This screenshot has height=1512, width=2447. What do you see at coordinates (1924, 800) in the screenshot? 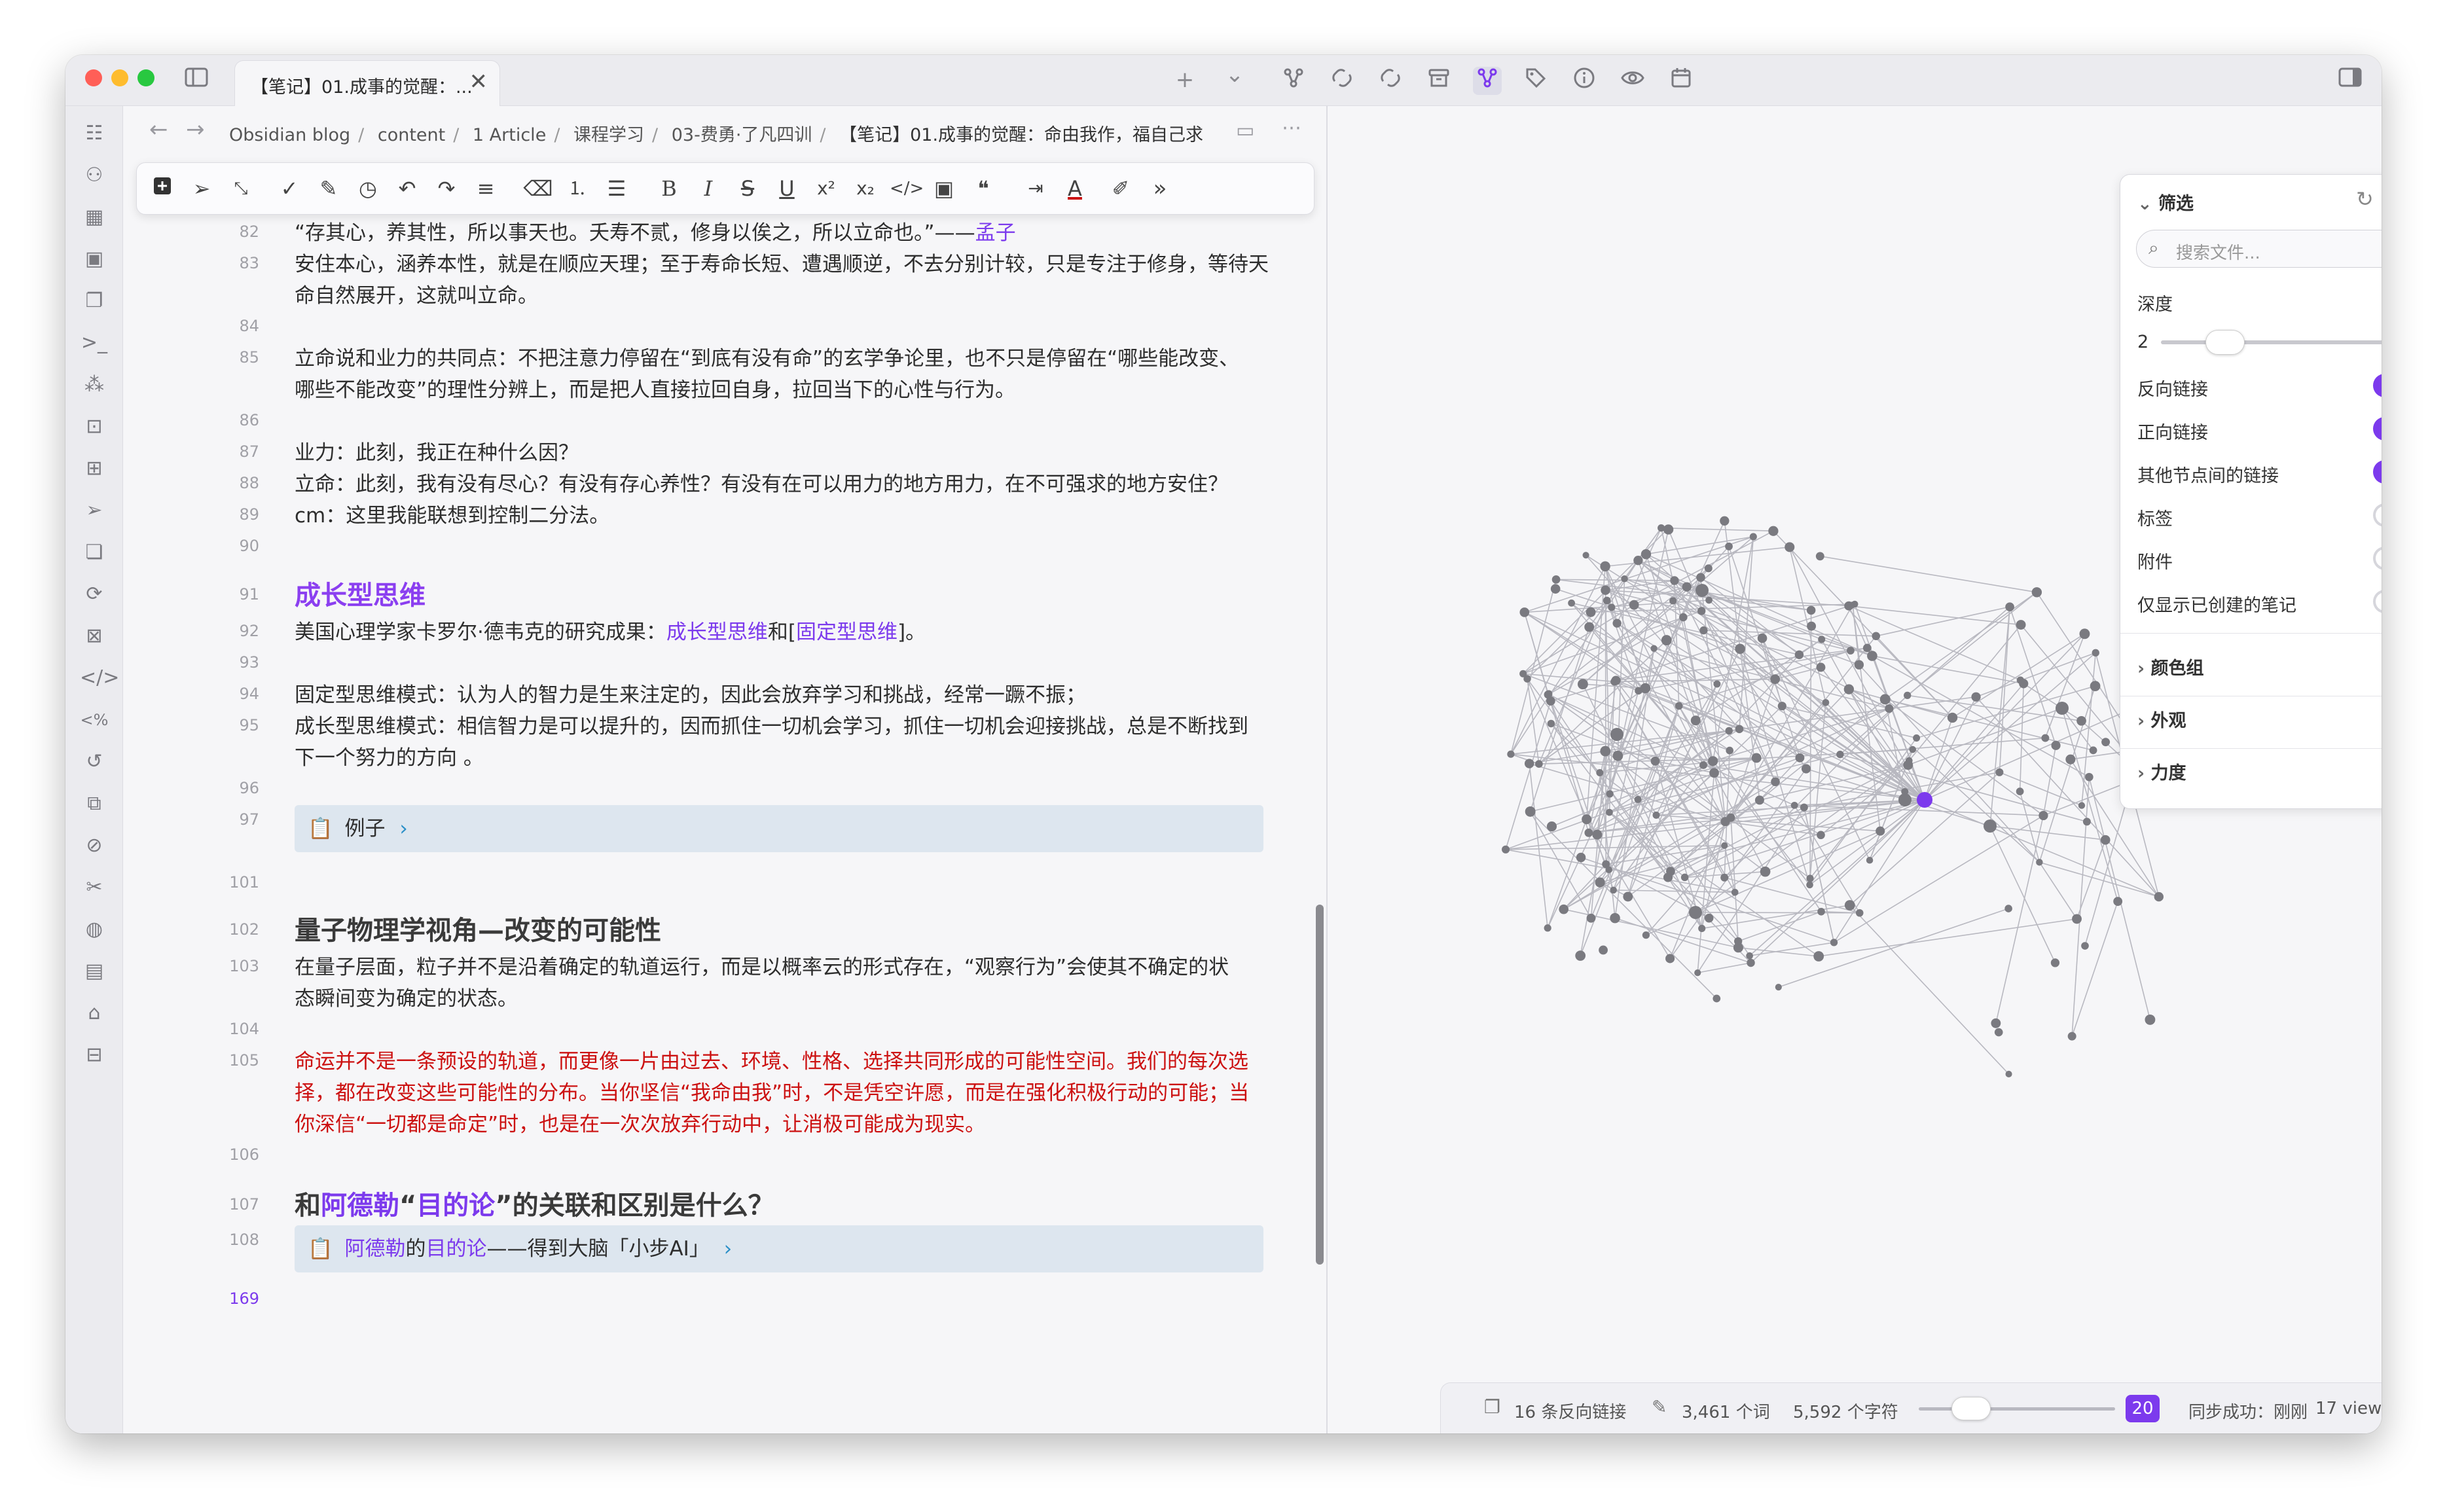
I see `graph-node-current` at bounding box center [1924, 800].